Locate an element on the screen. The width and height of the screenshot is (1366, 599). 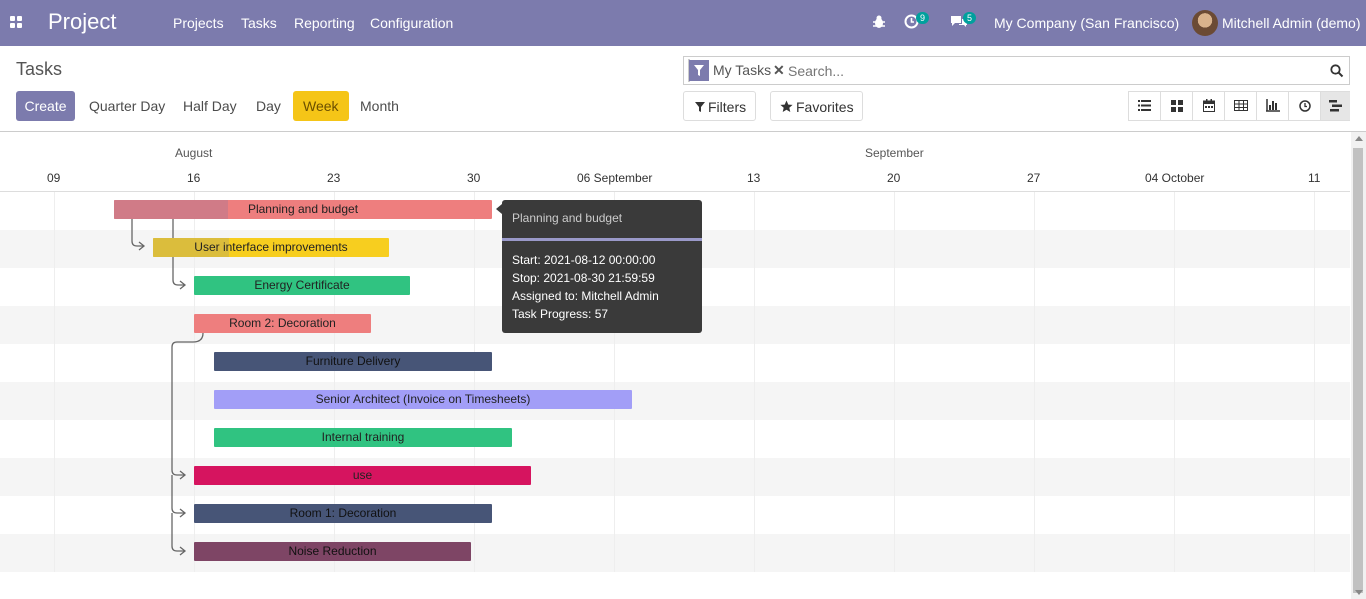
view-switcher is located at coordinates (1239, 106).